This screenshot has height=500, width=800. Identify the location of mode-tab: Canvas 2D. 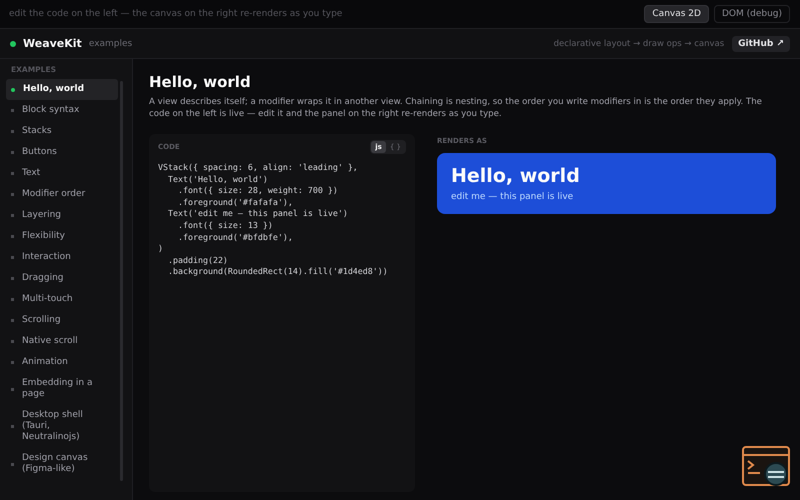
(676, 14).